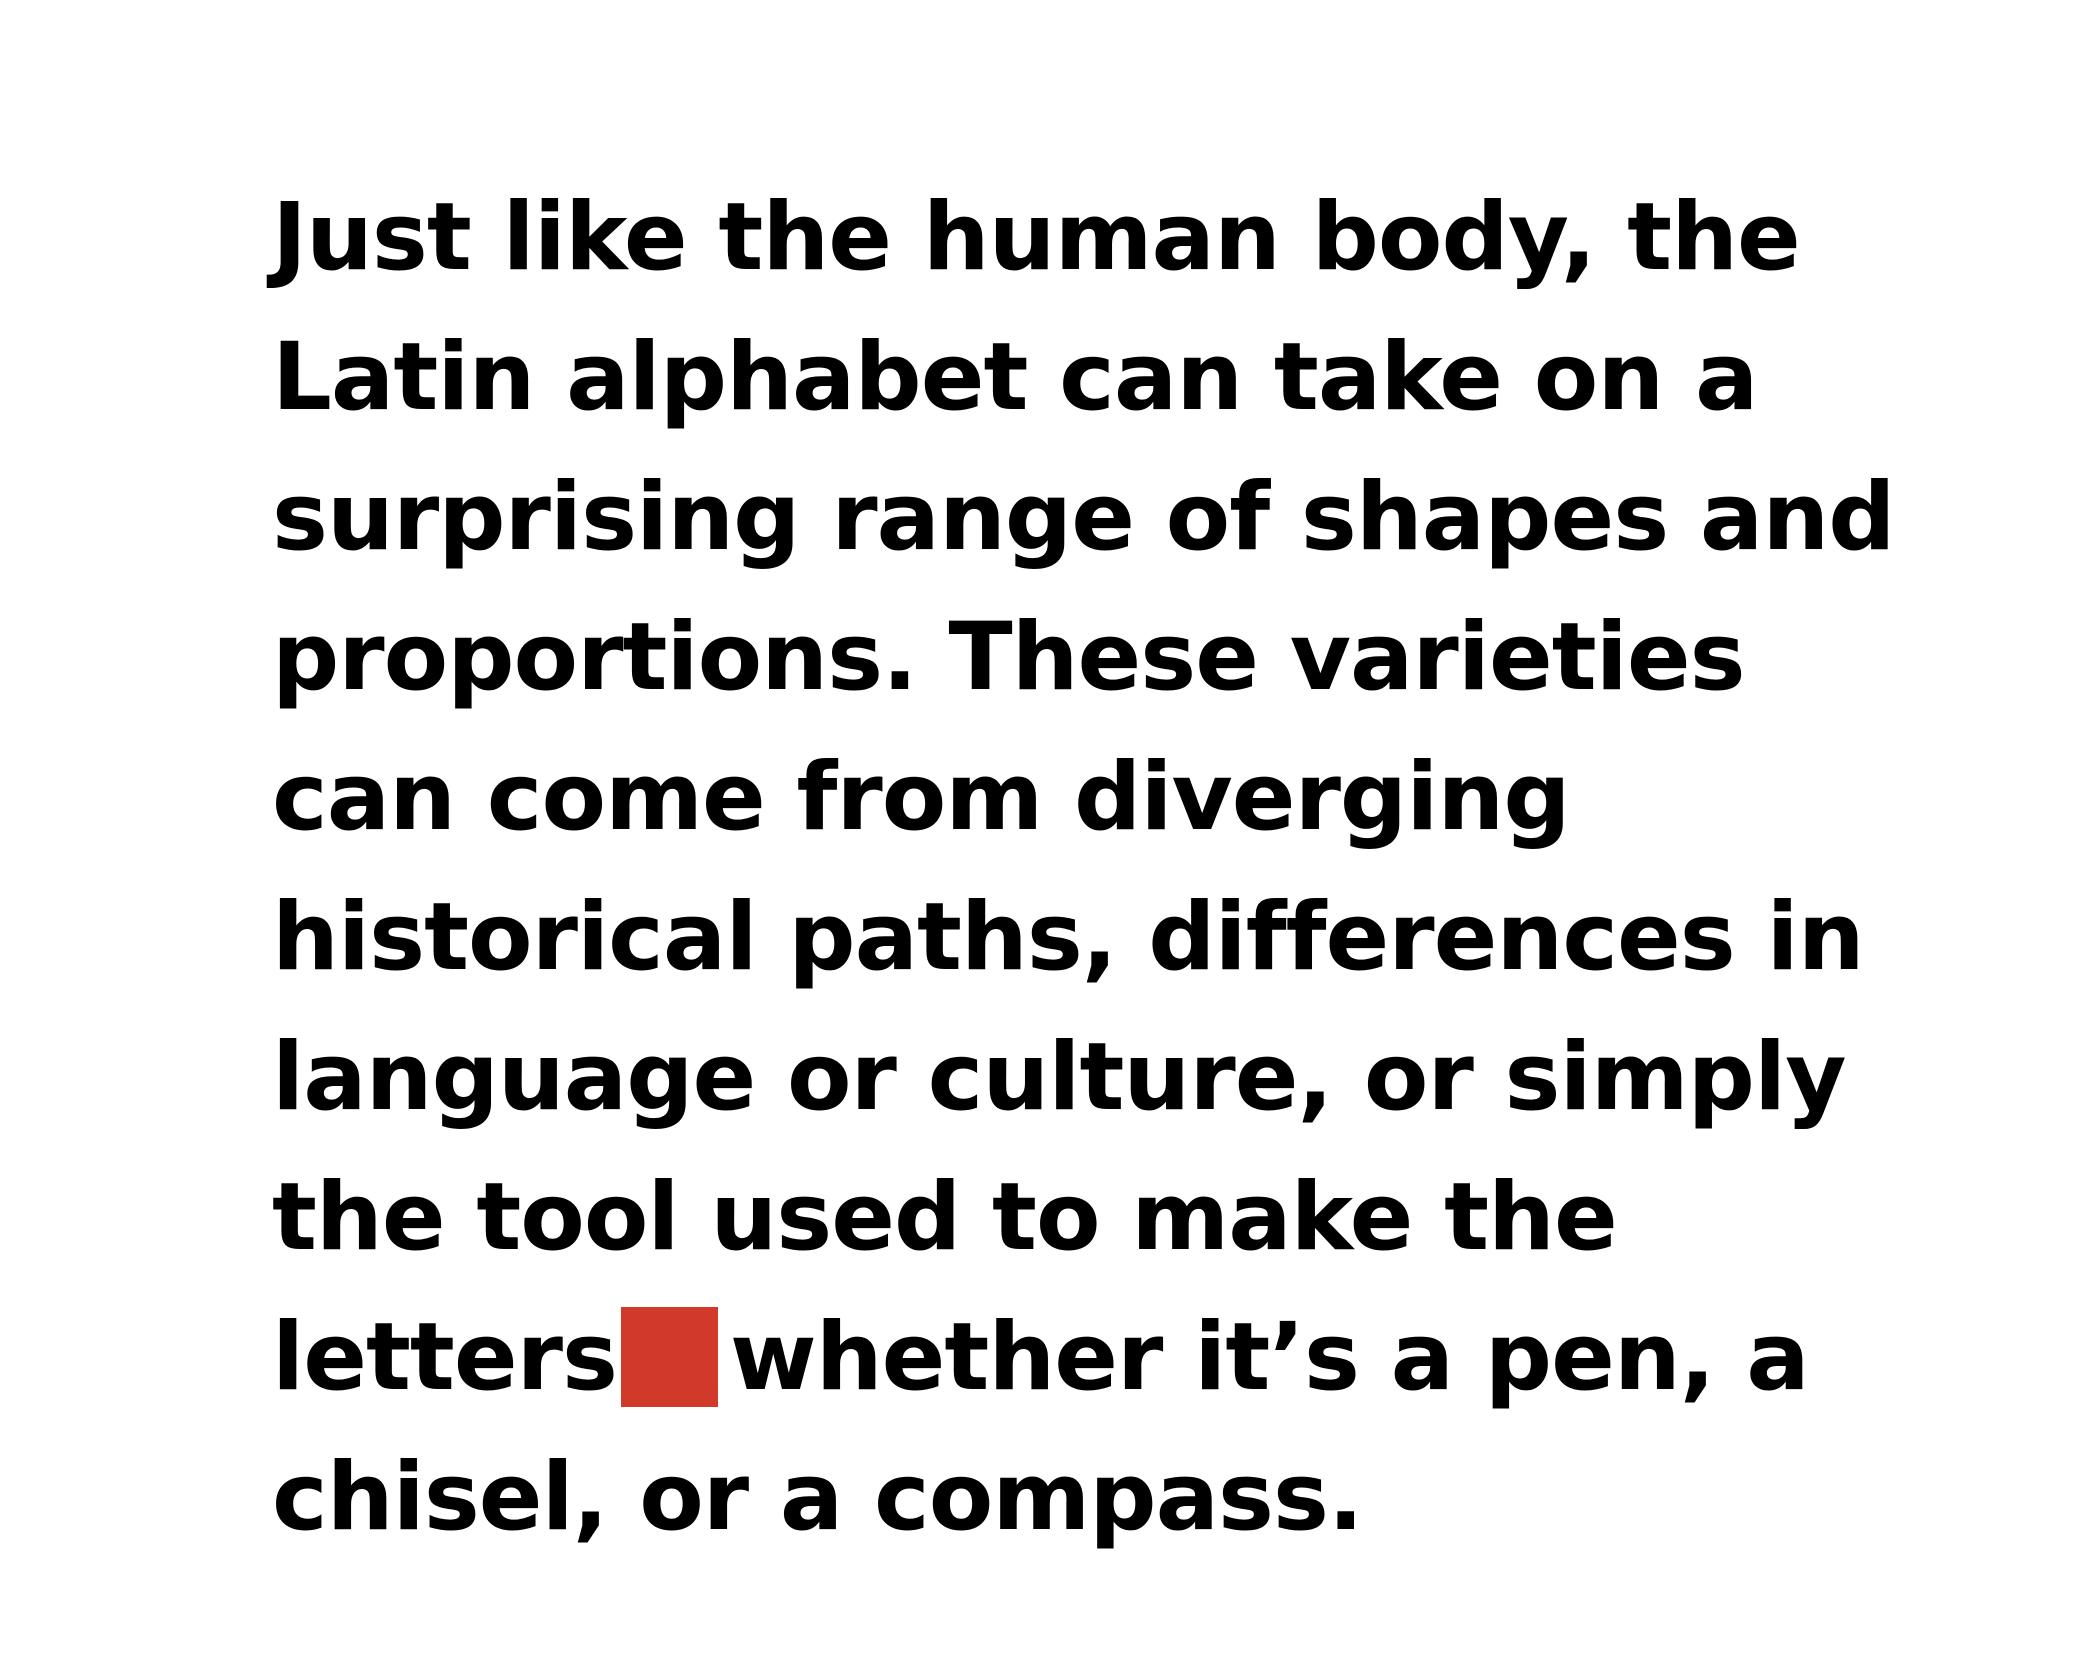 The width and height of the screenshot is (2083, 1660). Describe the element at coordinates (1059, 1077) in the screenshot. I see `paragraph-line-7: language or culture, or simply` at that location.